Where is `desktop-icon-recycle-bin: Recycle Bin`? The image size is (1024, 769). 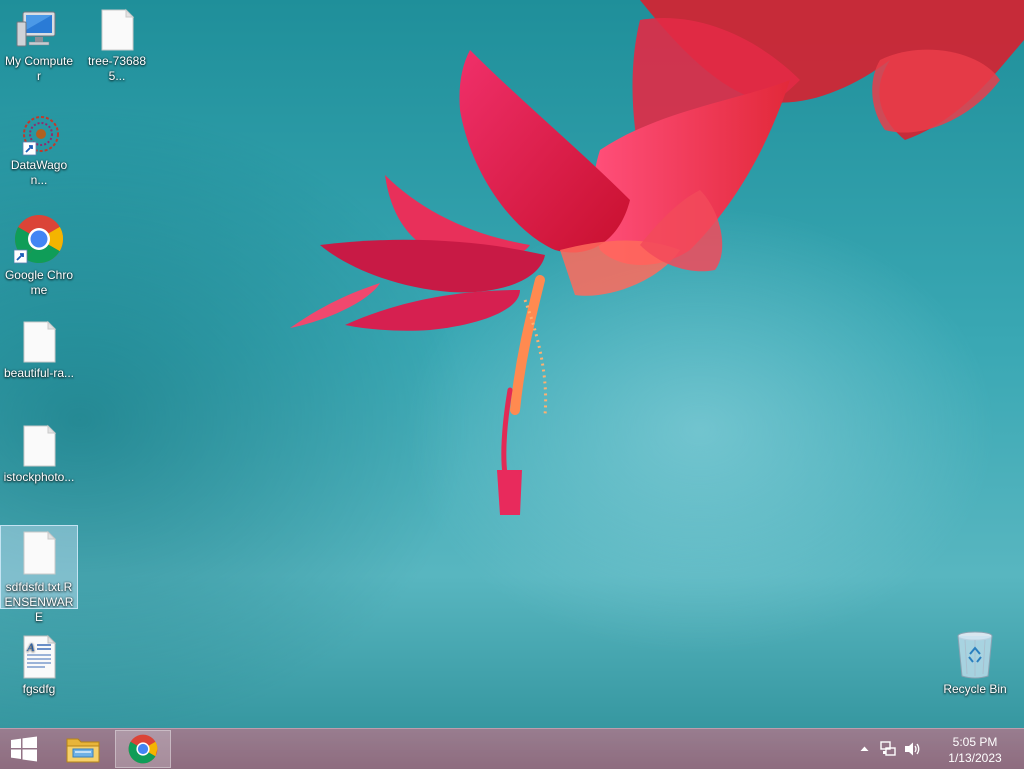 desktop-icon-recycle-bin: Recycle Bin is located at coordinates (975, 663).